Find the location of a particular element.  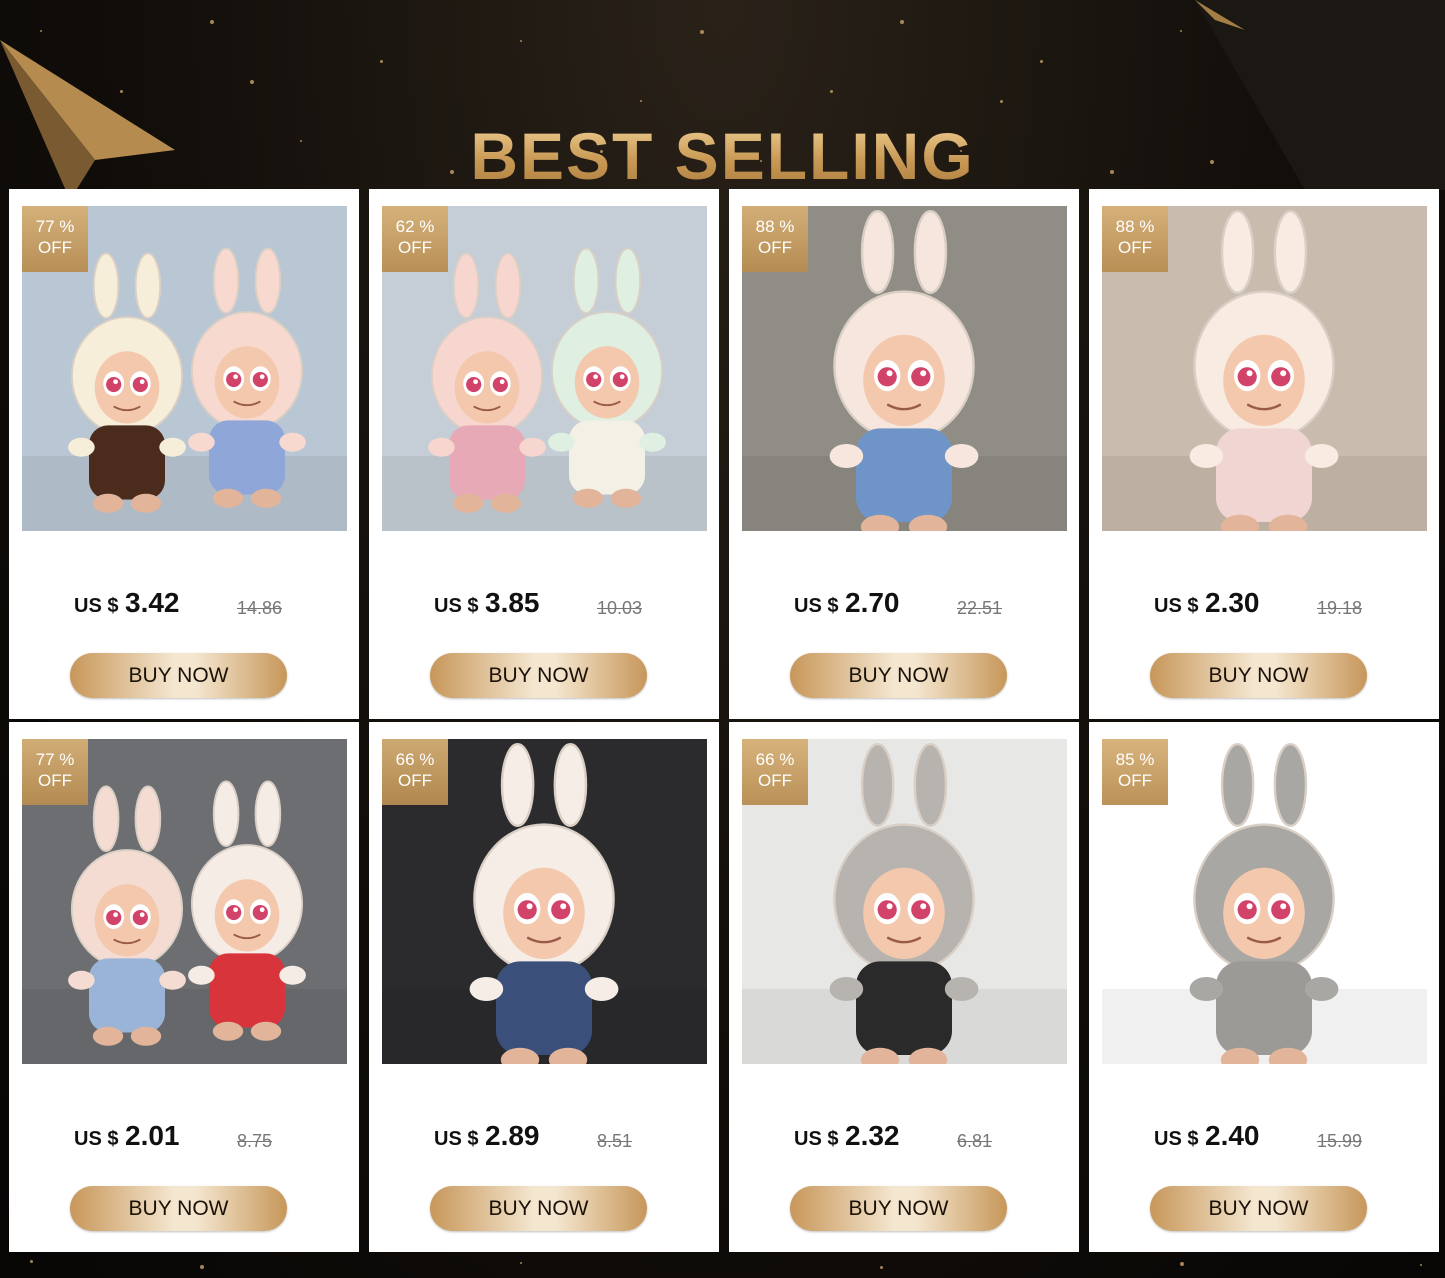

price-row: US $ 2.32 6.81 is located at coordinates (904, 1138).